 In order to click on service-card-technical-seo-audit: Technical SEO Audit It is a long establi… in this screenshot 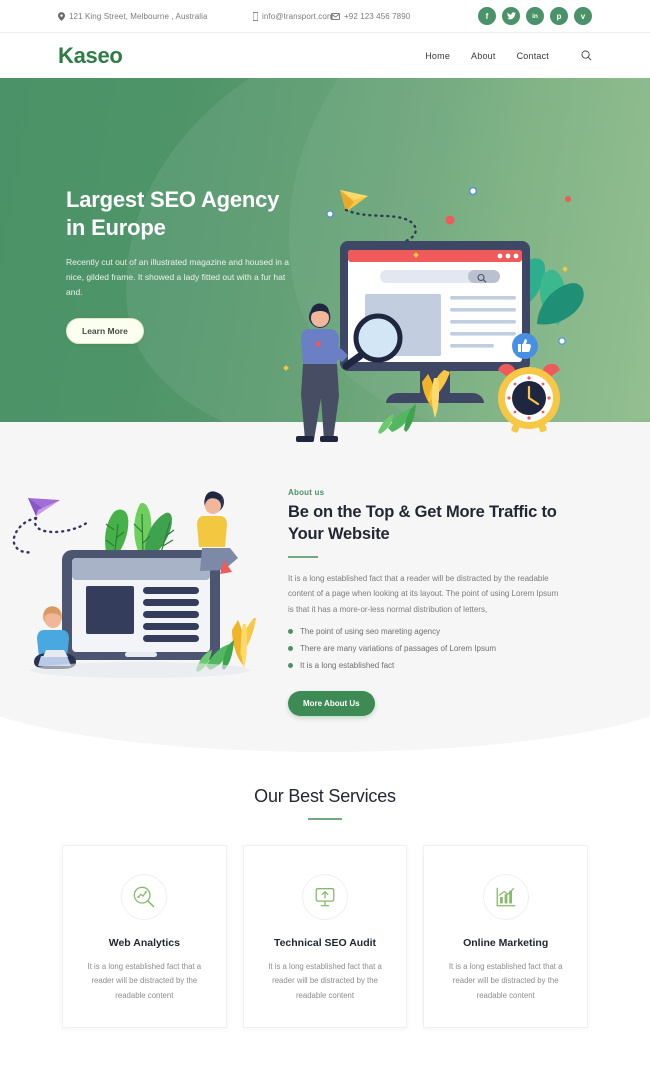, I will do `click(325, 937)`.